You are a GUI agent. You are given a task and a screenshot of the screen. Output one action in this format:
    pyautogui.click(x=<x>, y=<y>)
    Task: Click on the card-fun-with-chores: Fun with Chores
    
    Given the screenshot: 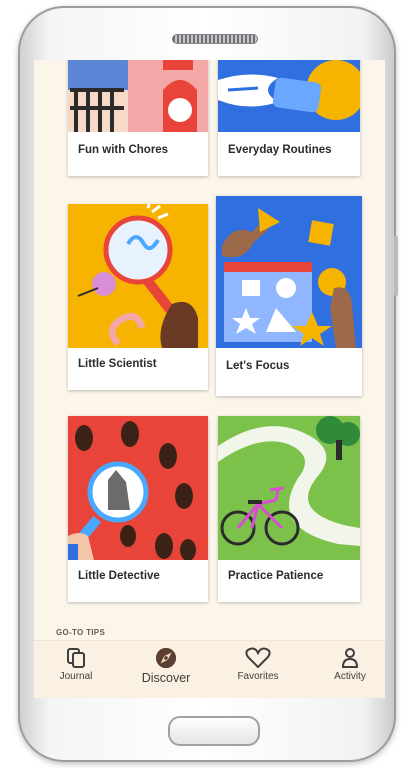 What is the action you would take?
    pyautogui.click(x=138, y=118)
    